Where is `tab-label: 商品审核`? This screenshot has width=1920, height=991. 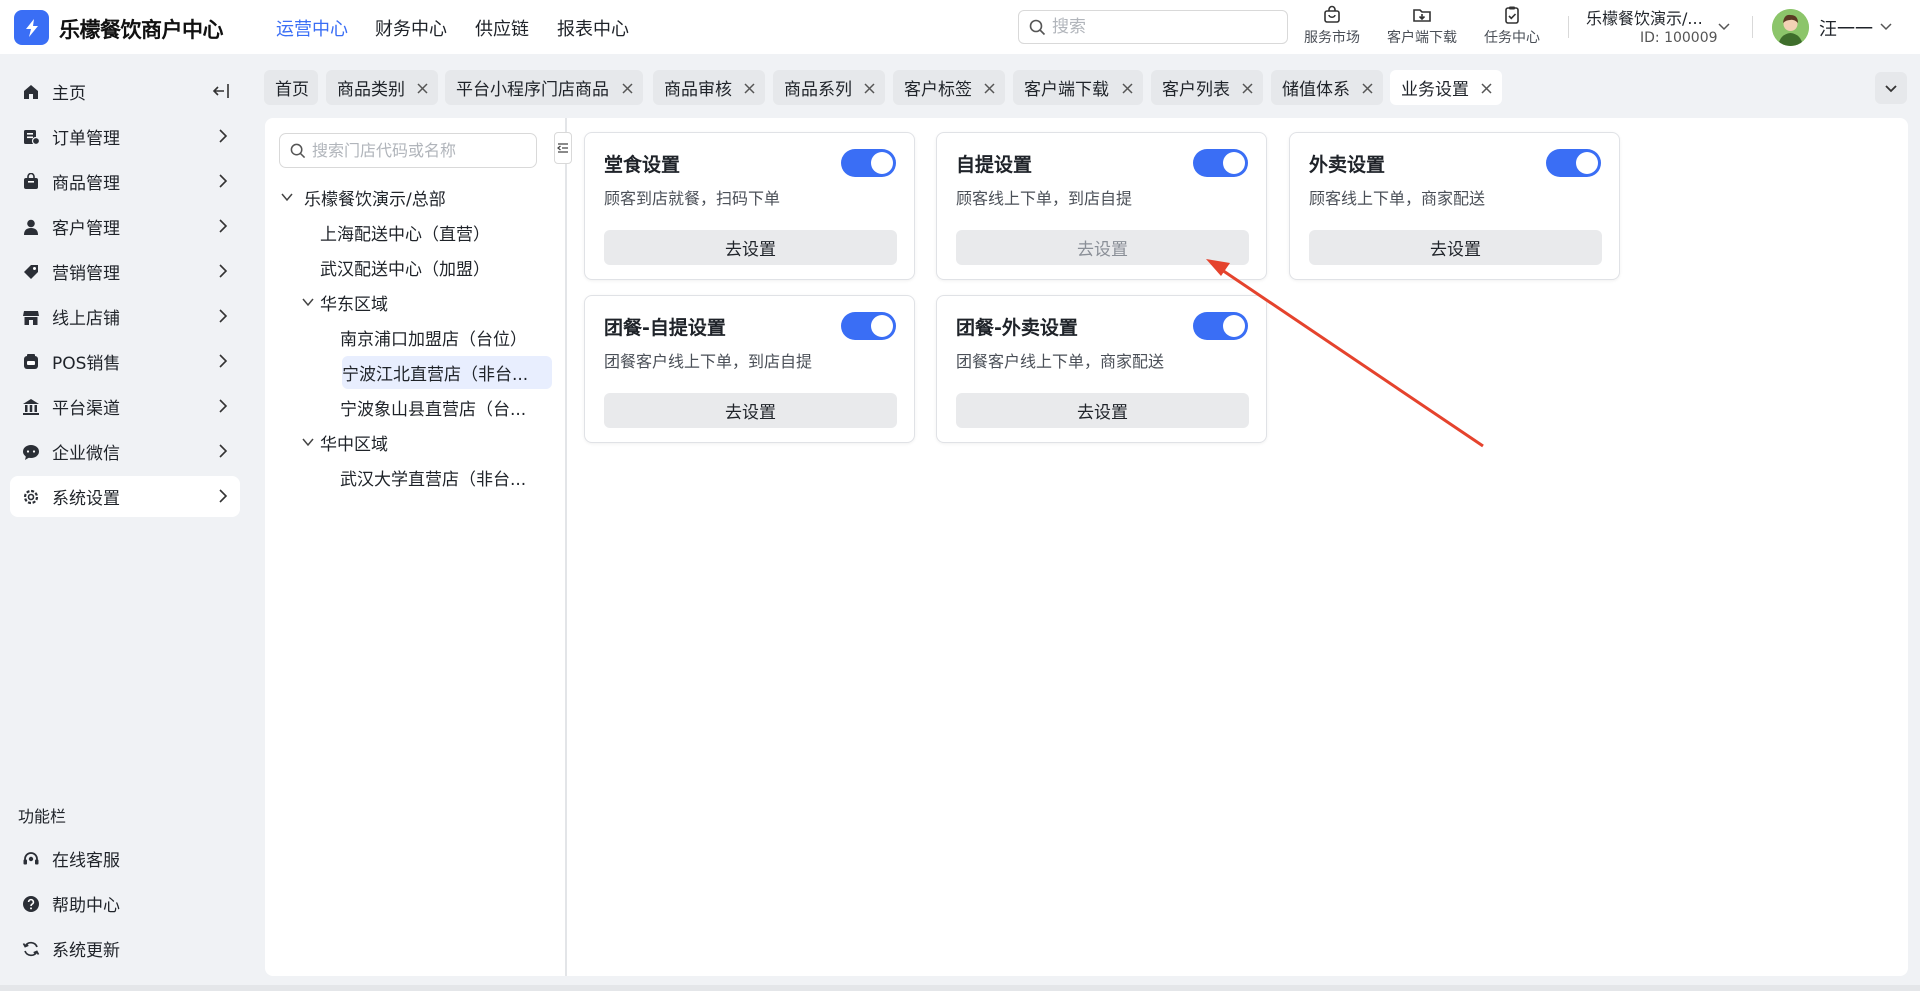
tab-label: 商品审核 is located at coordinates (698, 90).